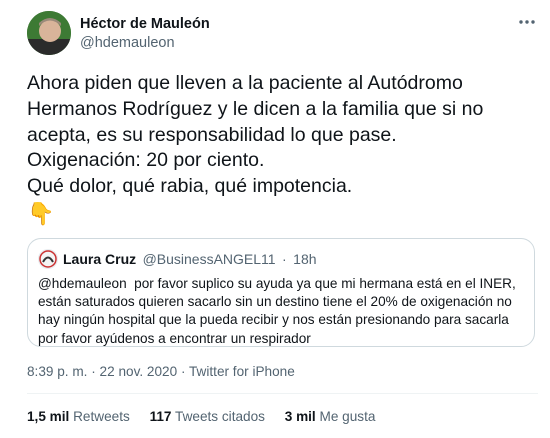 Image resolution: width=550 pixels, height=438 pixels. Describe the element at coordinates (160, 416) in the screenshot. I see `quote-tweets-count: 117` at that location.